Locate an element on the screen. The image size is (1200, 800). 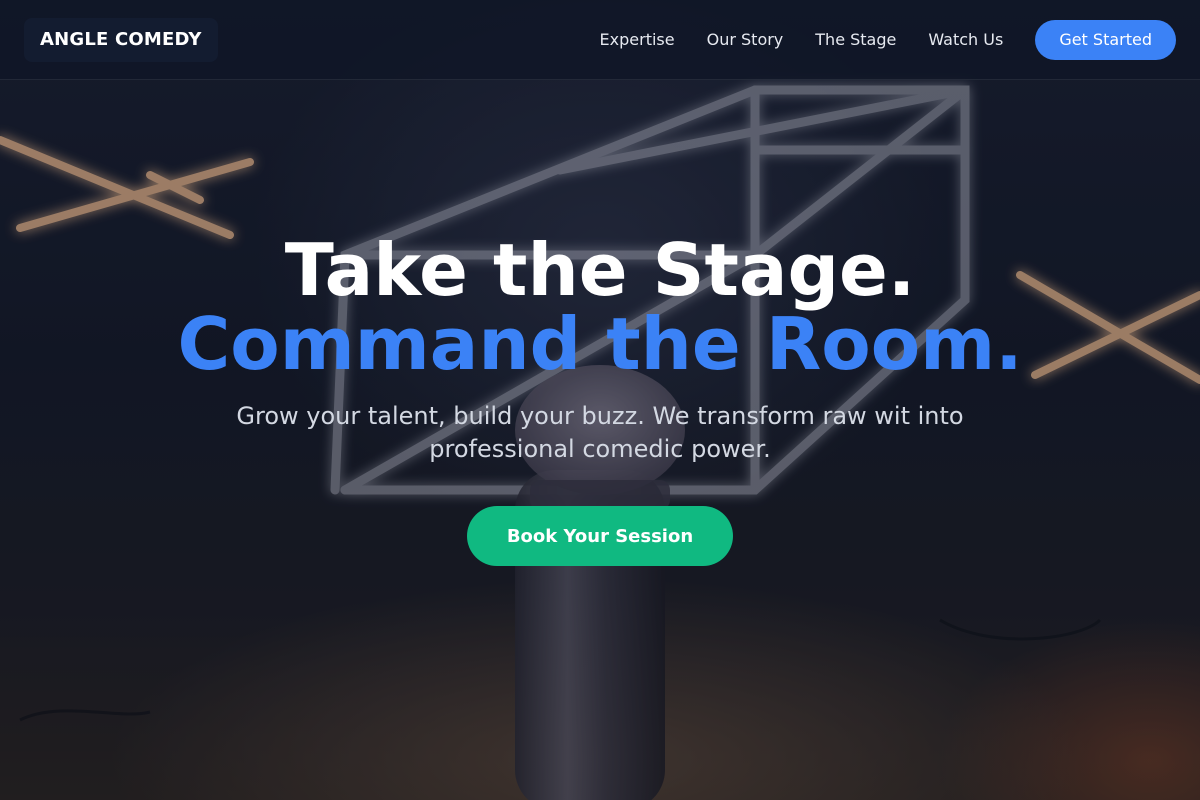
nav-link-watch-us: Watch Us is located at coordinates (965, 39).